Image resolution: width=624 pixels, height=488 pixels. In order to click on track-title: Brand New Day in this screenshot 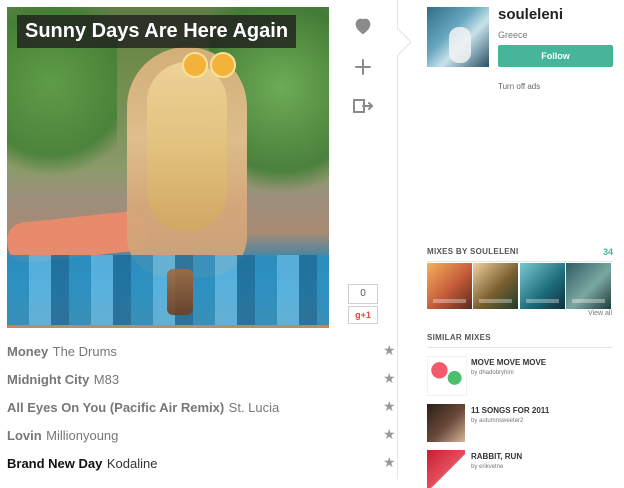, I will do `click(55, 463)`.